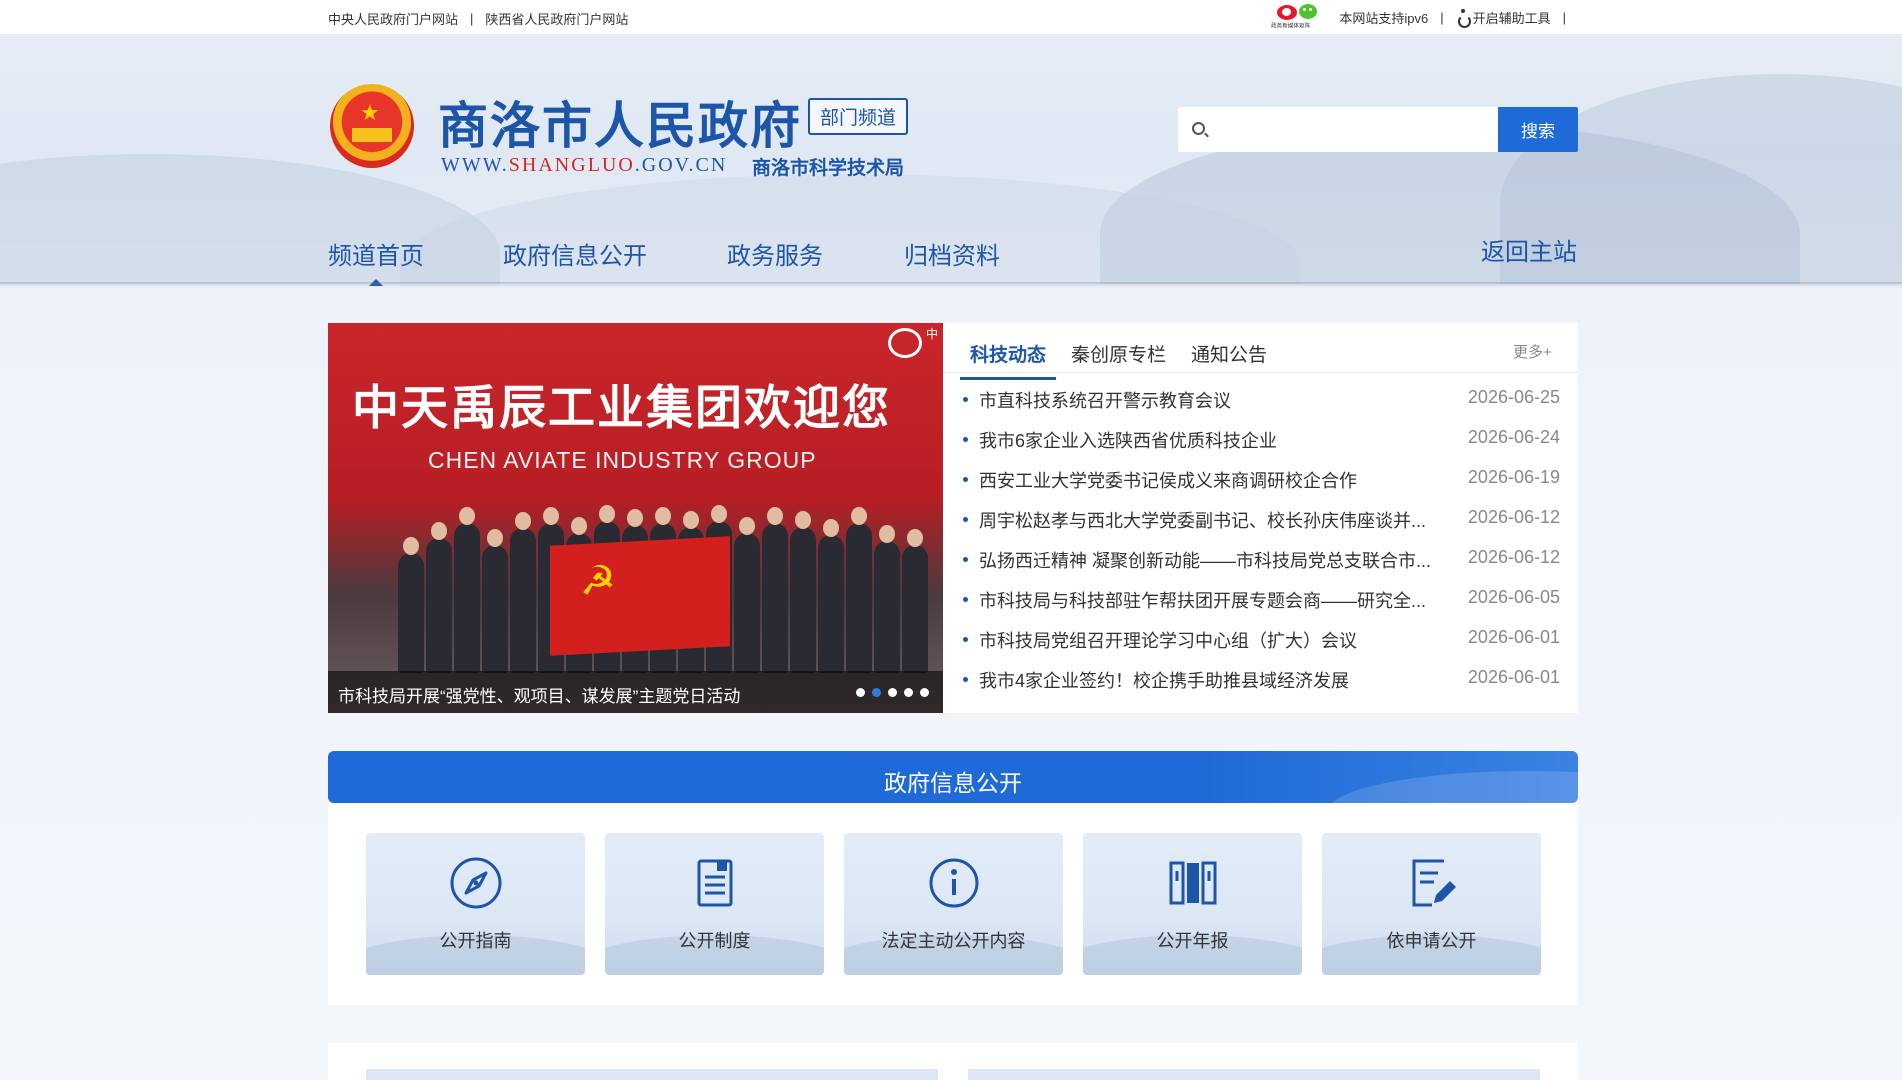 Image resolution: width=1902 pixels, height=1080 pixels. I want to click on news-item: 西安工业大学党委书记侯成义来商调研校企合作 2026-06-19, so click(1261, 489).